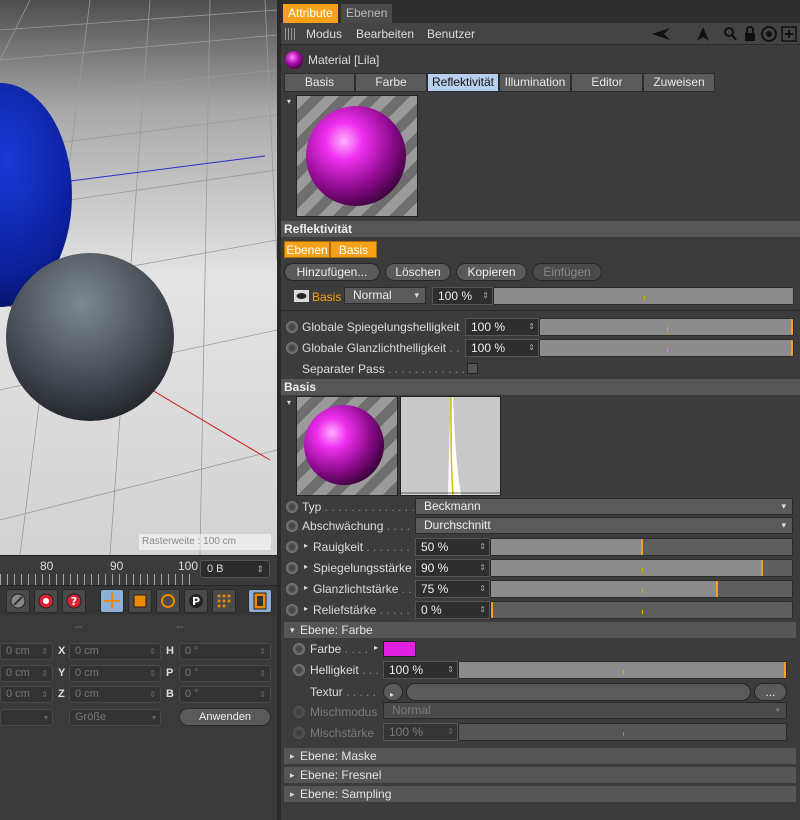  Describe the element at coordinates (26, 651) in the screenshot. I see `position-x-field: 0 cm ⇕` at that location.